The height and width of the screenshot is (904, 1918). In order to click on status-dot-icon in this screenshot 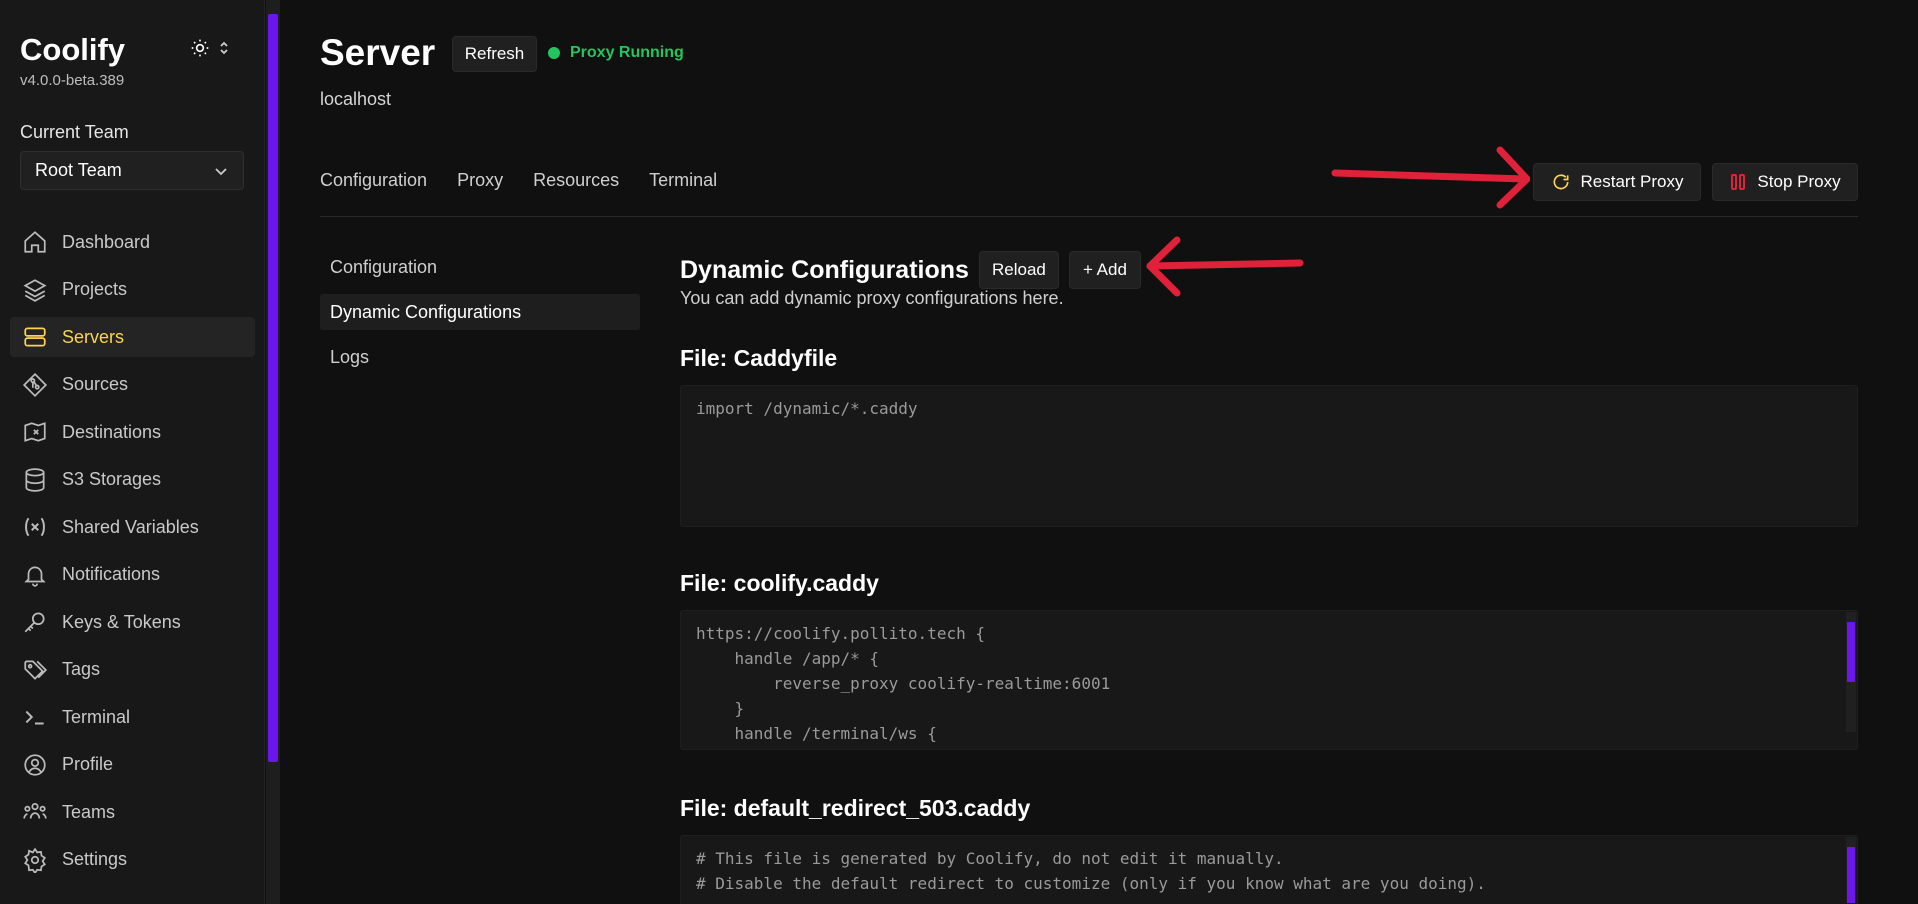, I will do `click(554, 53)`.